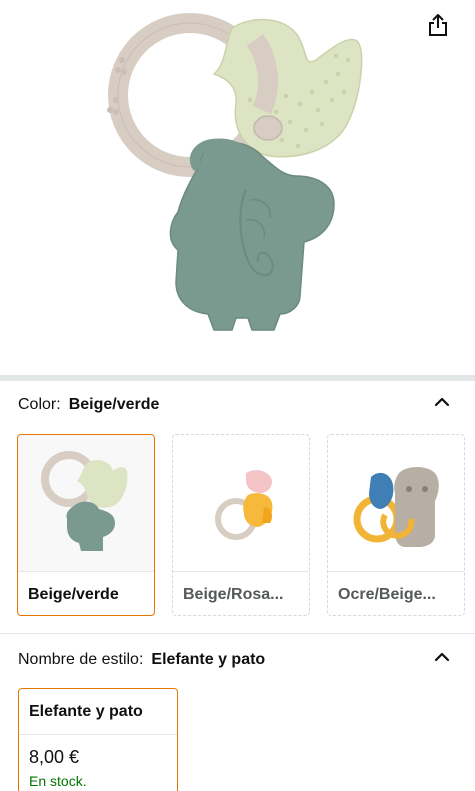 This screenshot has width=475, height=791. What do you see at coordinates (73, 594) in the screenshot?
I see `swatch-label: Beige/verde` at bounding box center [73, 594].